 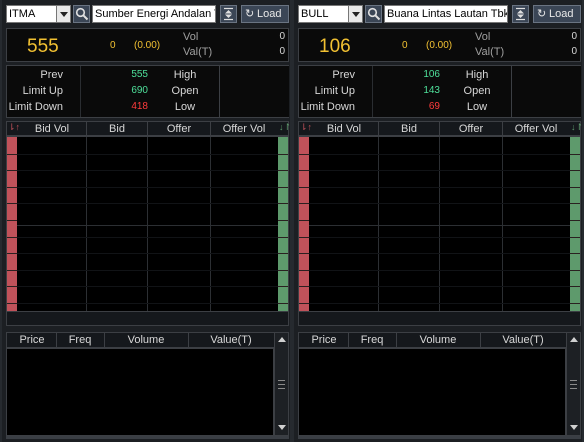 I want to click on price-summary: 106 0 (0.00) Vol Val(T) 0 0, so click(x=439, y=45).